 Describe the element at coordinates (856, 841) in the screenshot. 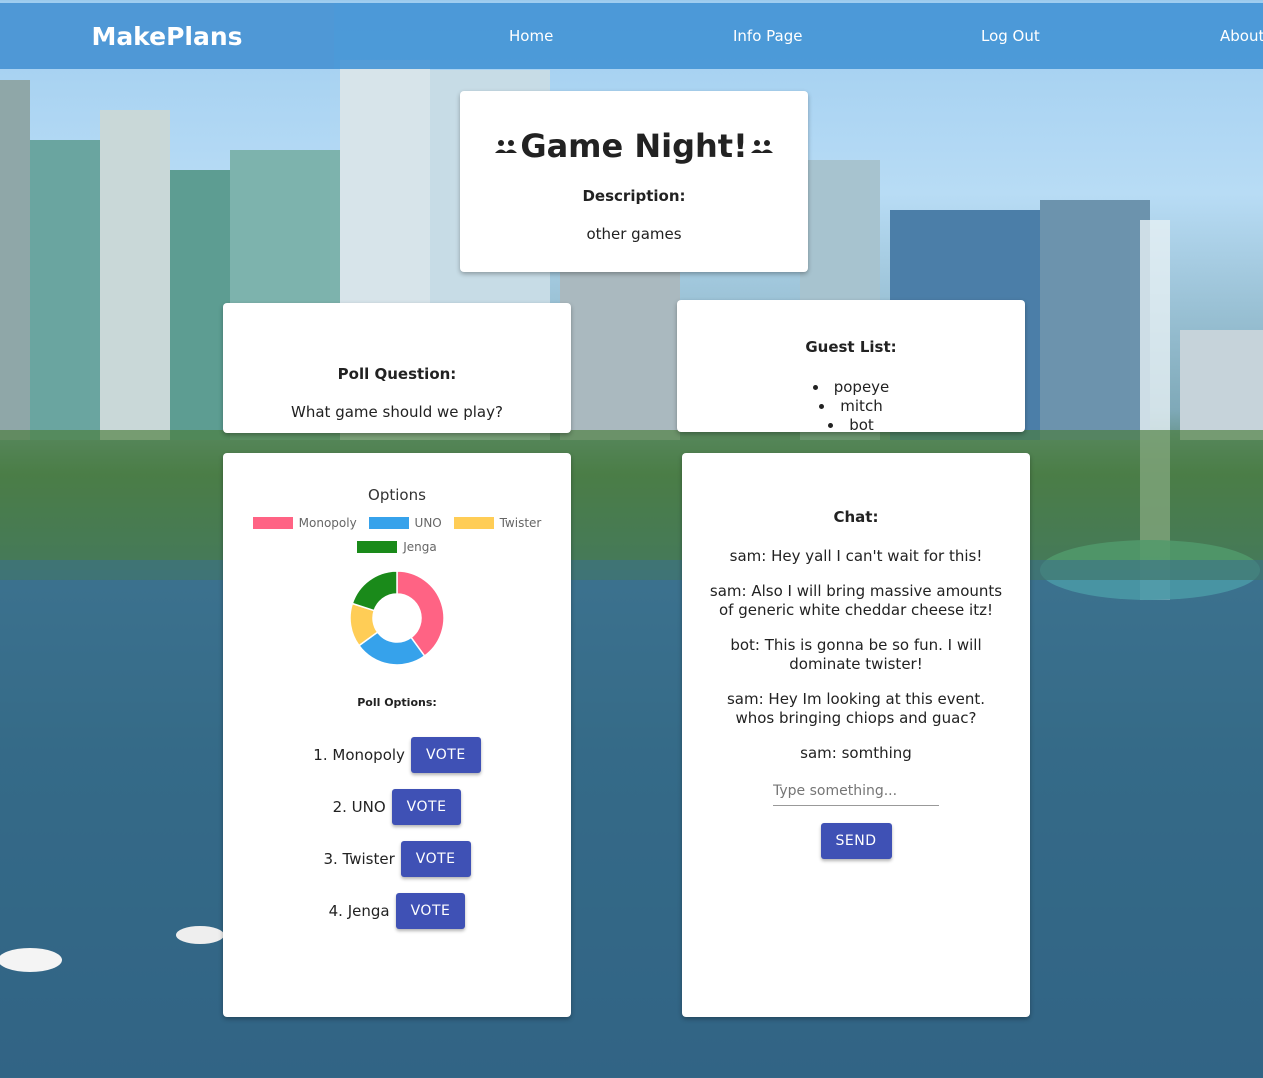

I see `send-button: SEND` at that location.